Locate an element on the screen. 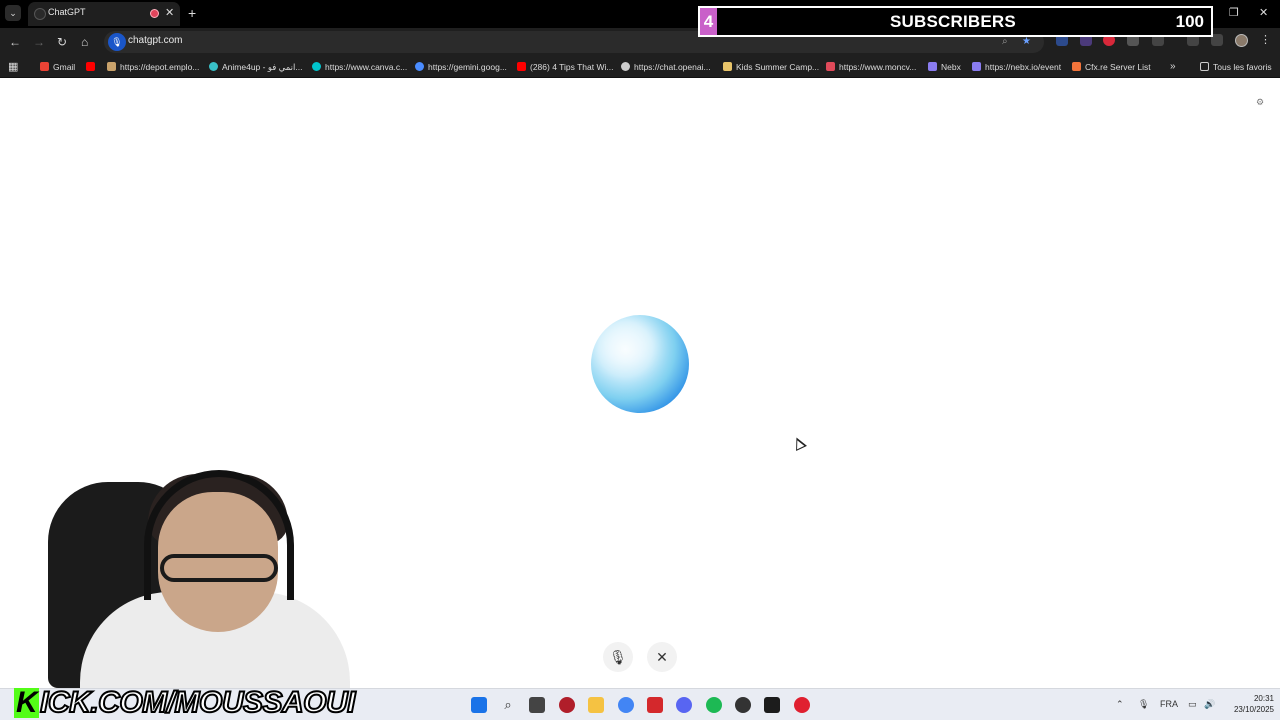 The image size is (1280, 720). openai-icon is located at coordinates (625, 66).